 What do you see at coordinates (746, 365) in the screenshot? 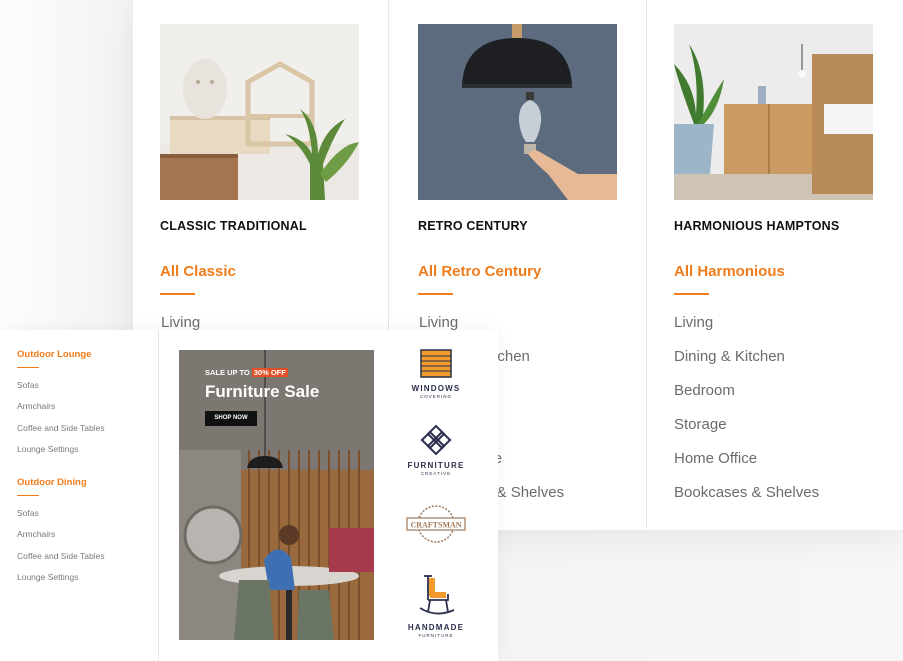
I see `menu-link-dining: Dining & Kitchen` at bounding box center [746, 365].